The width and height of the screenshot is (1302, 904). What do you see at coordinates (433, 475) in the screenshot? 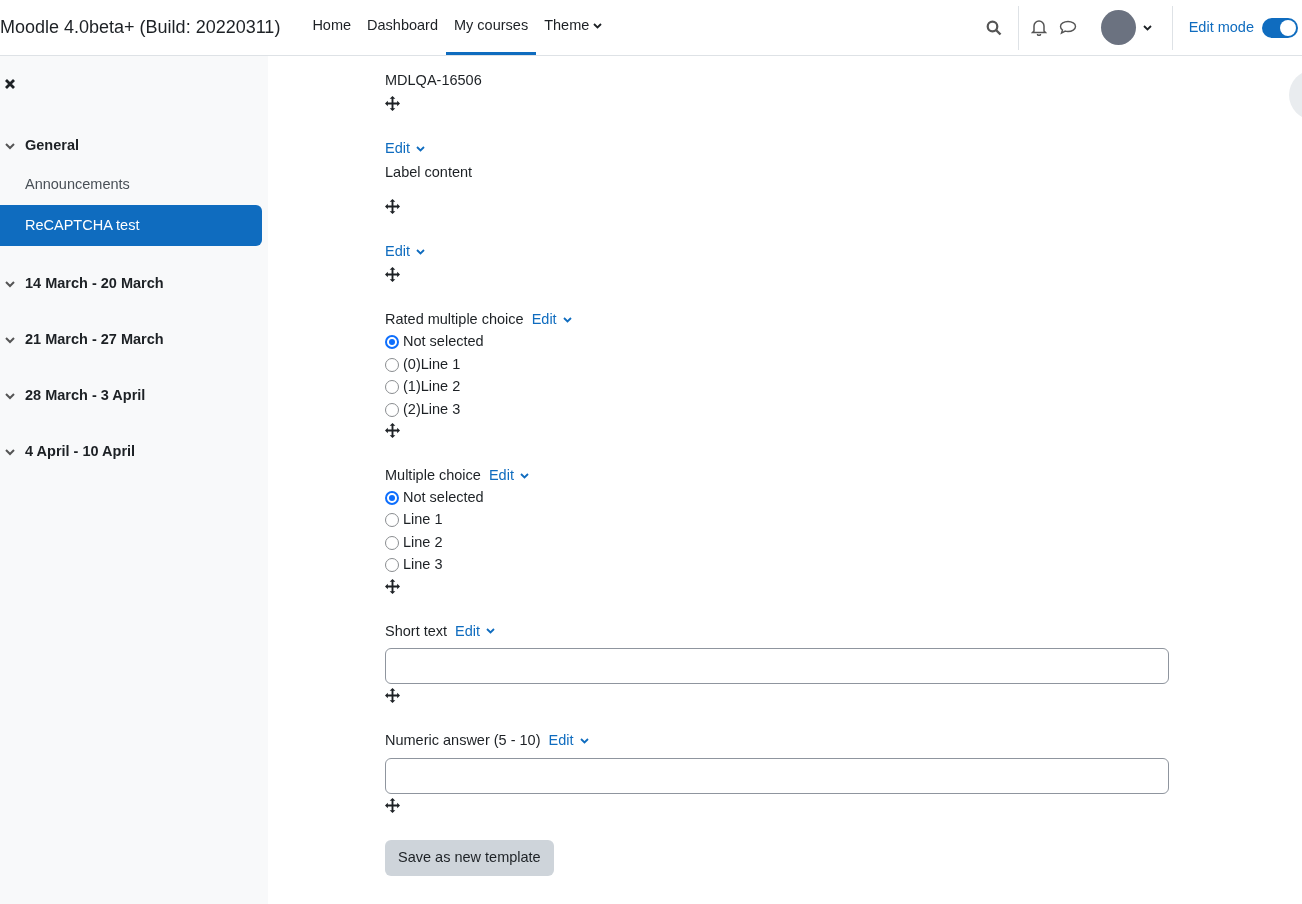
I see `question-title: Multiple choice` at bounding box center [433, 475].